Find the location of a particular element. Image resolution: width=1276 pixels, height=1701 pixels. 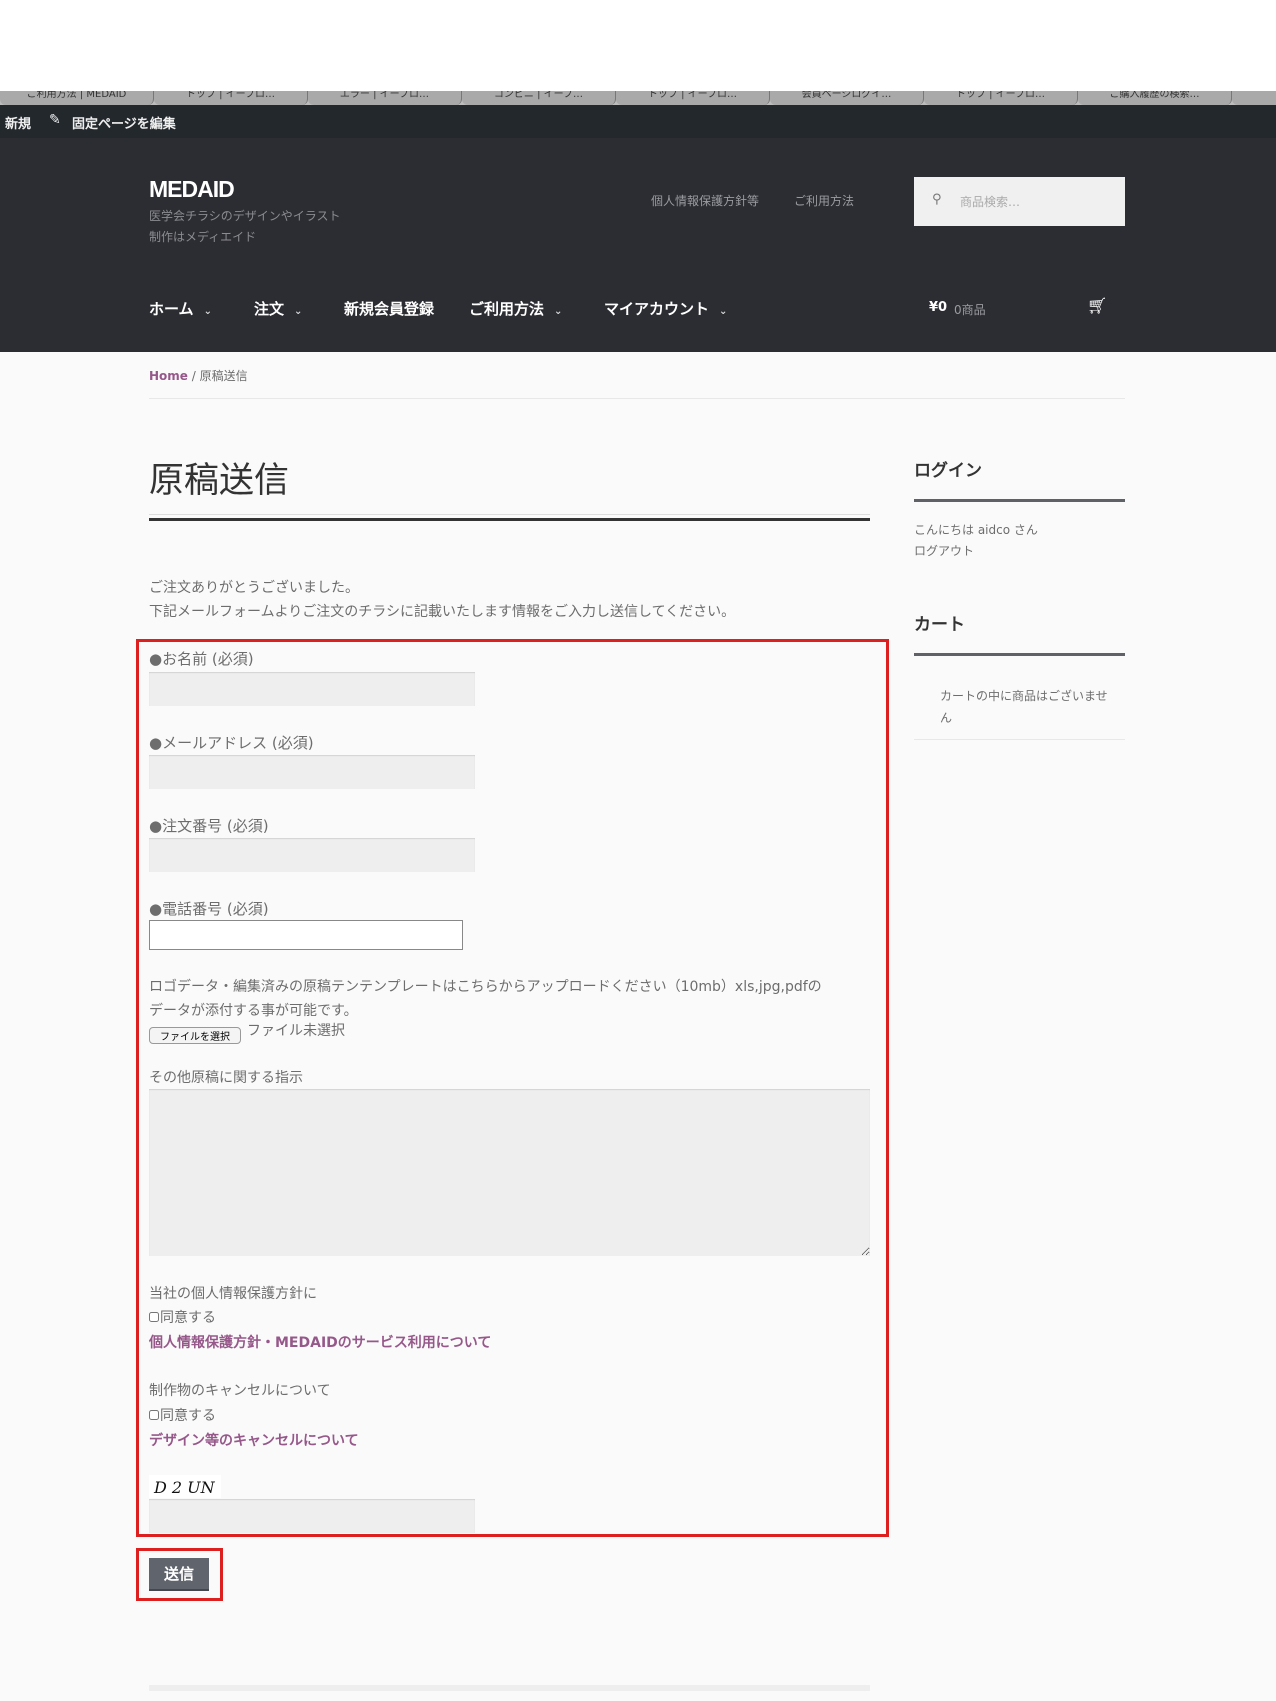

cancel-checkbox is located at coordinates (154, 1415).